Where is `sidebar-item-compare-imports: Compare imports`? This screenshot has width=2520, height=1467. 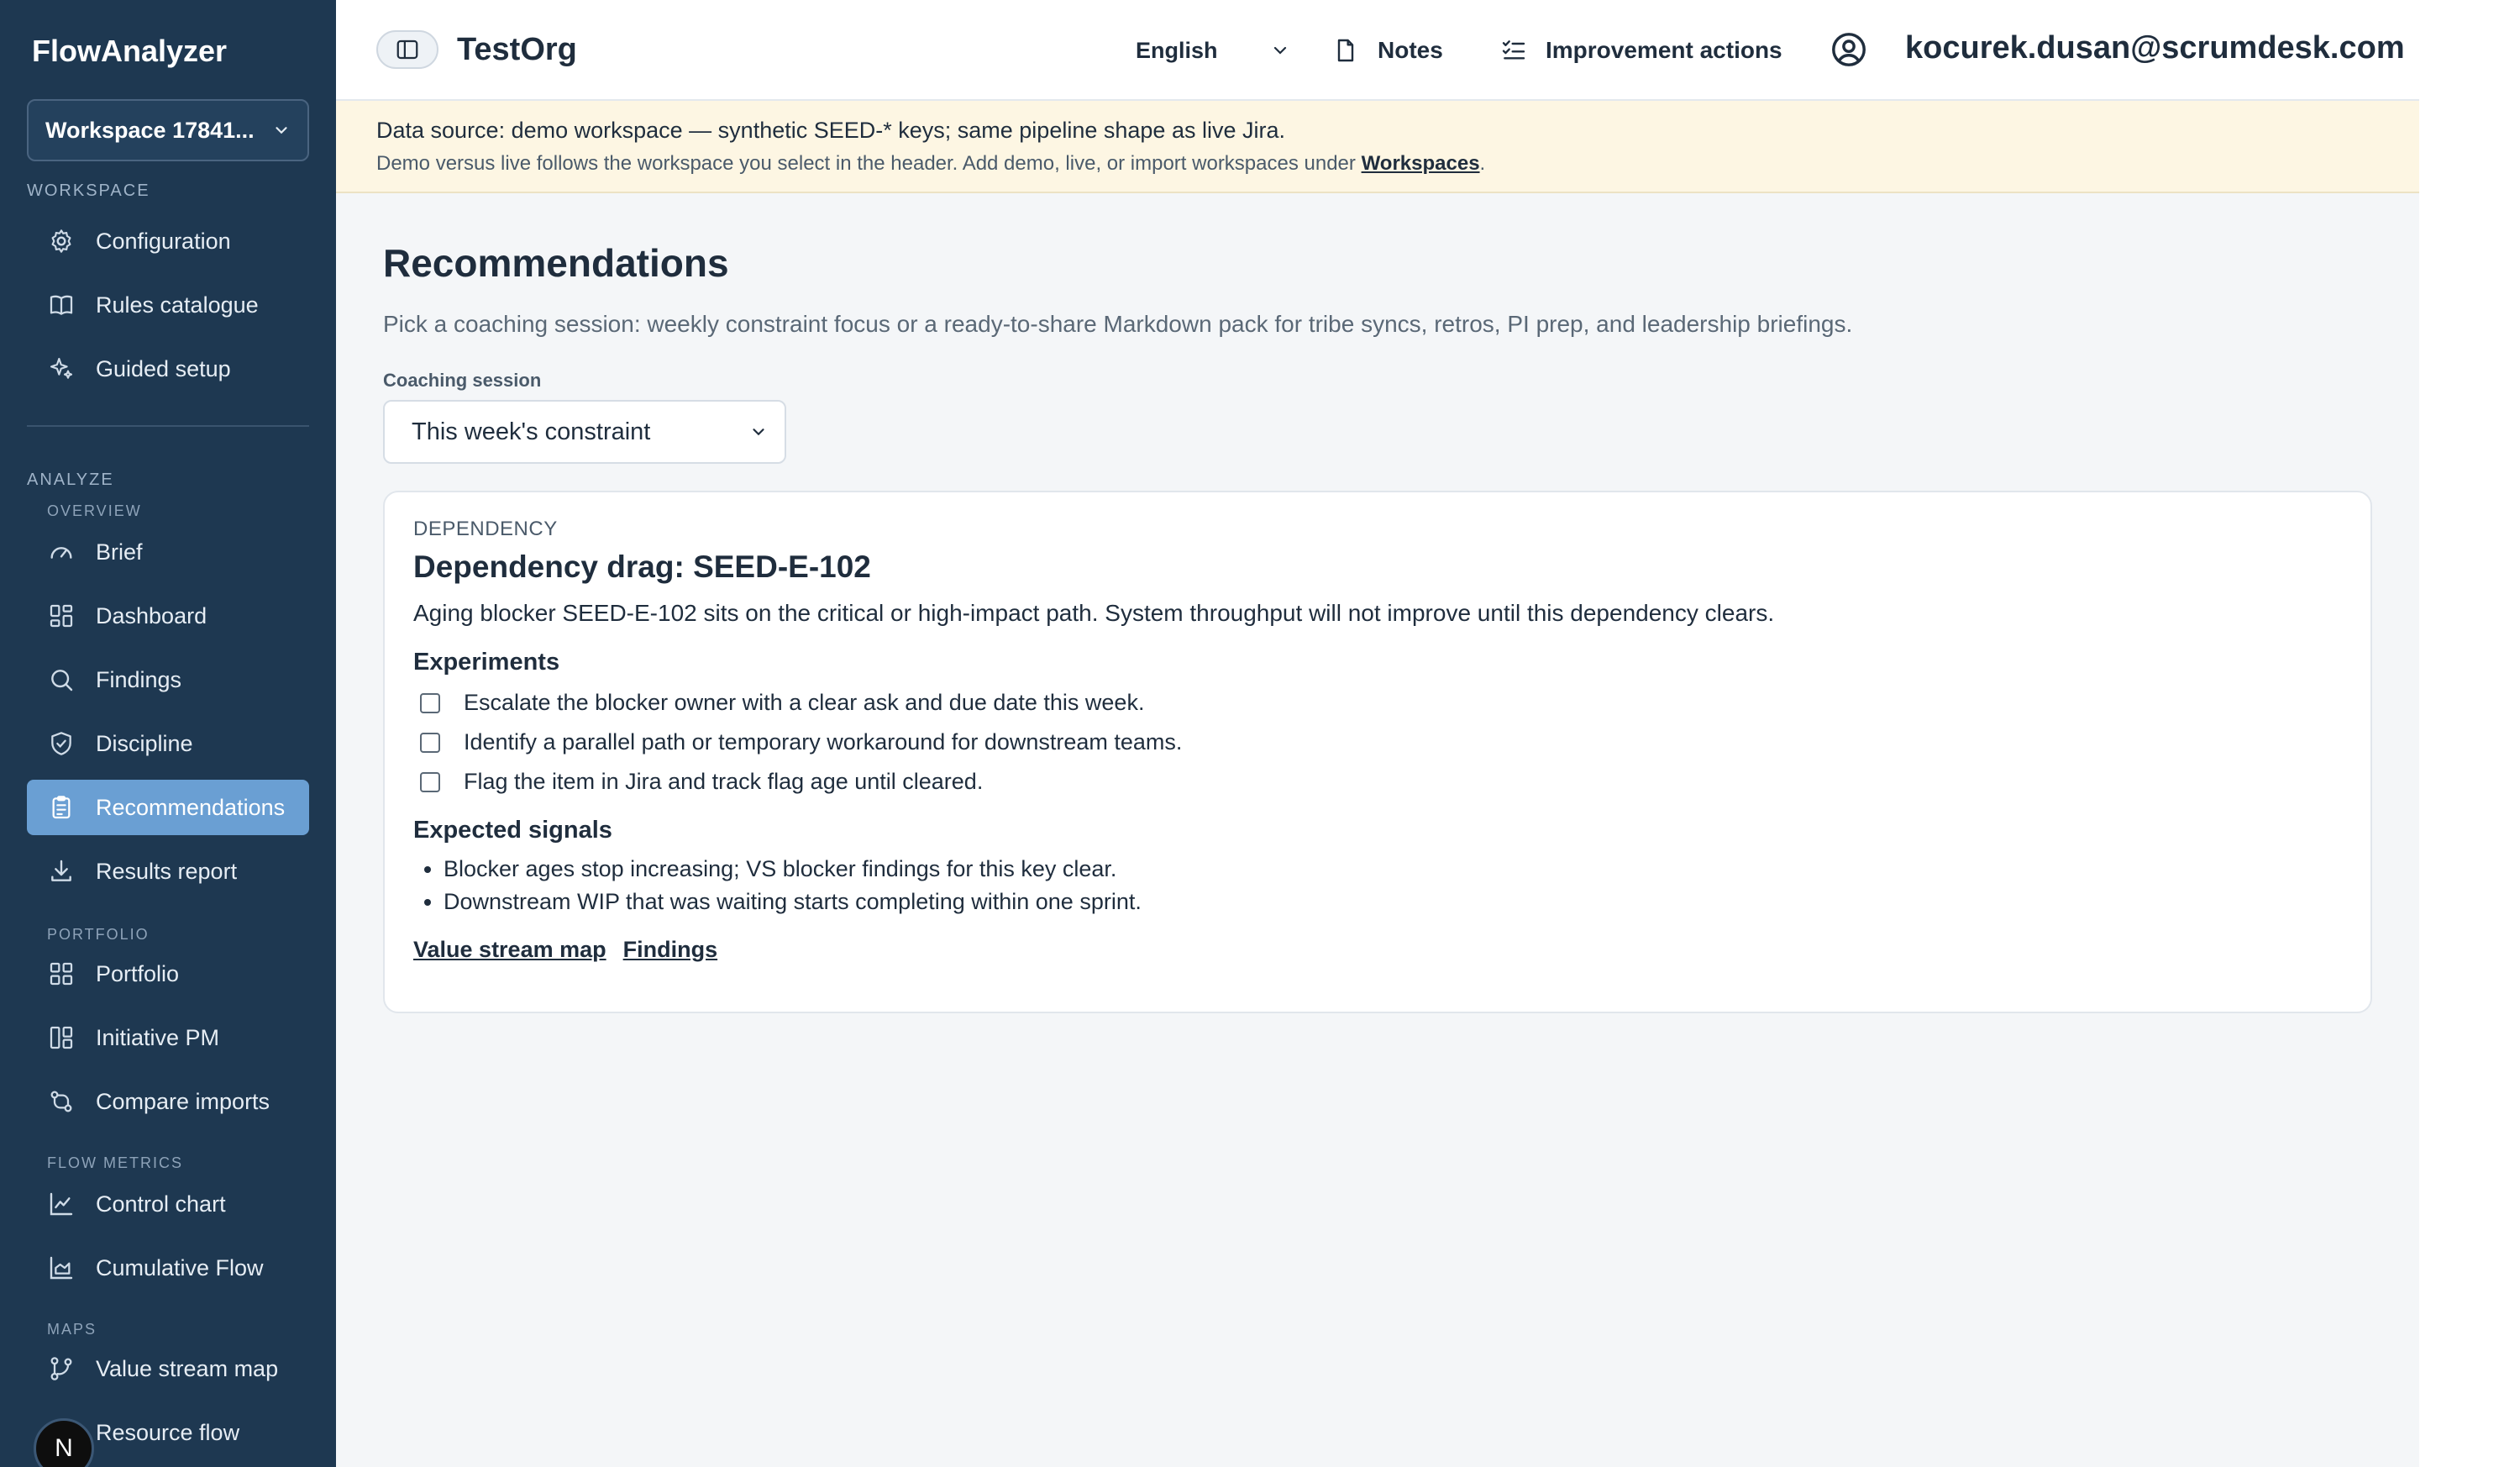 sidebar-item-compare-imports: Compare imports is located at coordinates (168, 1101).